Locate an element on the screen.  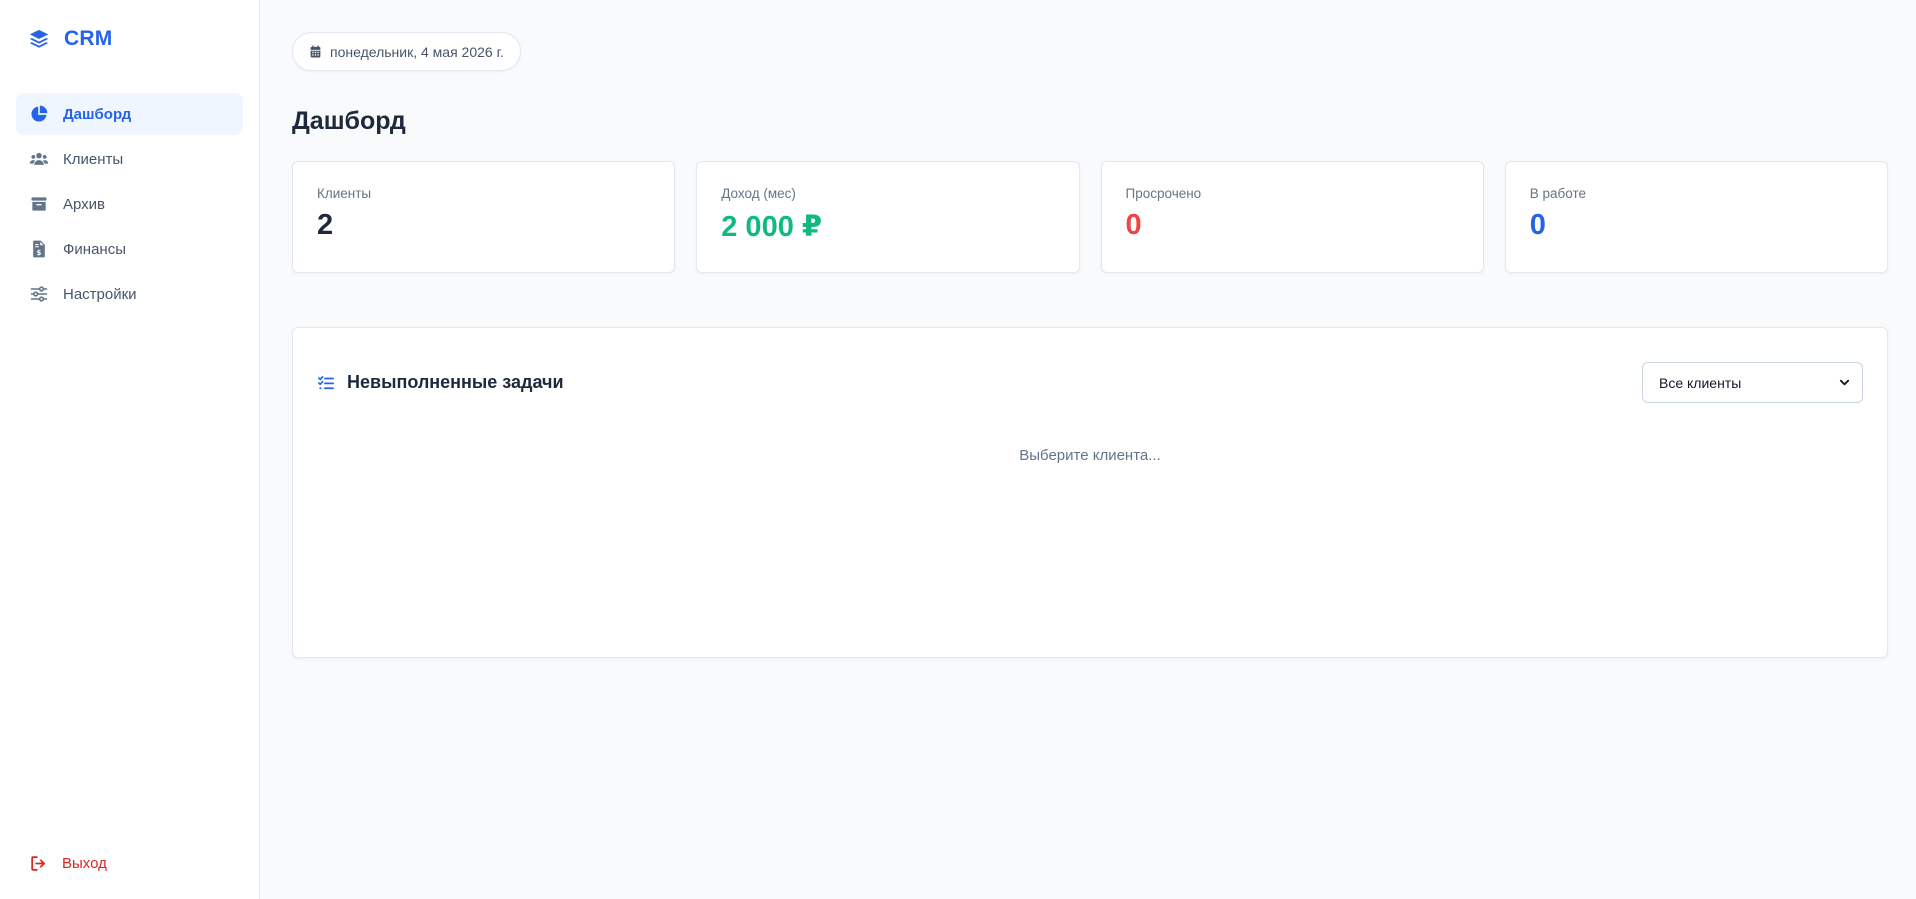
stat-label: В работе is located at coordinates (1558, 193).